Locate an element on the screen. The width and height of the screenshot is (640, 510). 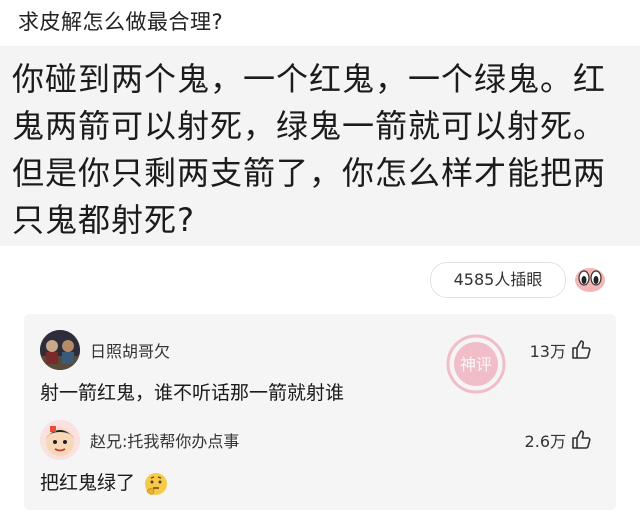
comment-text: 把红鬼绿了 is located at coordinates (104, 482).